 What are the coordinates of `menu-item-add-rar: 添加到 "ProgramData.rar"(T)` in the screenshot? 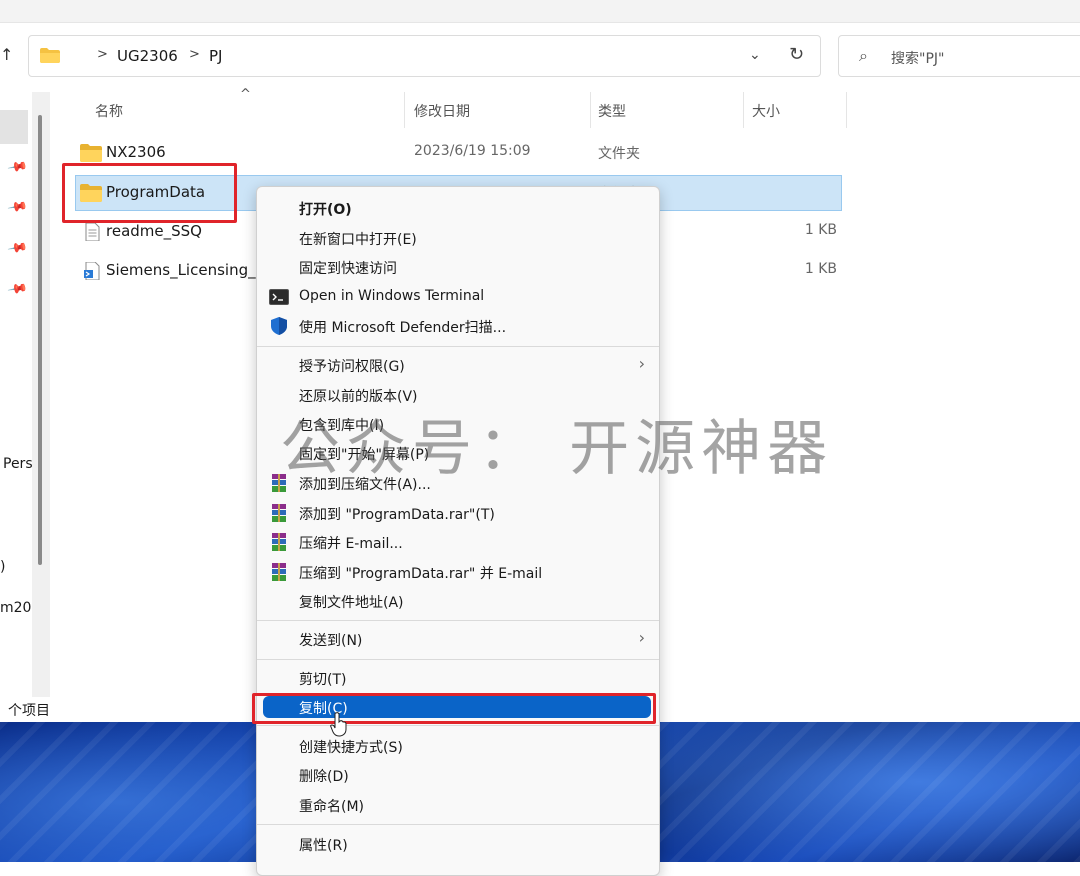 It's located at (458, 513).